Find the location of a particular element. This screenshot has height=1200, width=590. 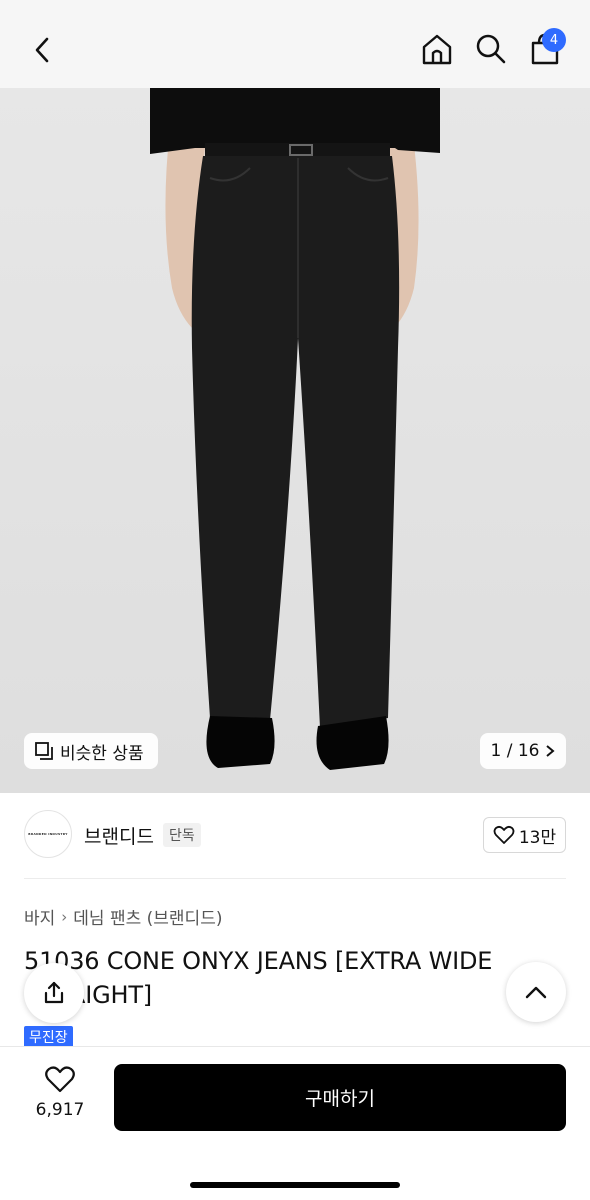

scroll-to-top-button is located at coordinates (536, 992).